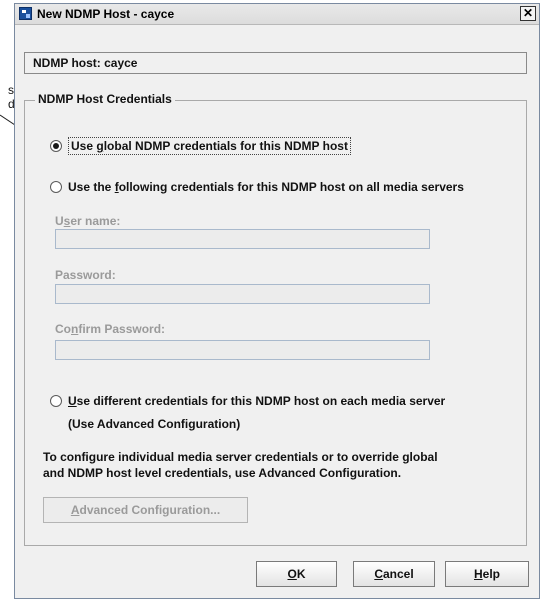 This screenshot has height=599, width=540. Describe the element at coordinates (394, 574) in the screenshot. I see `cancel-button: Cancel` at that location.